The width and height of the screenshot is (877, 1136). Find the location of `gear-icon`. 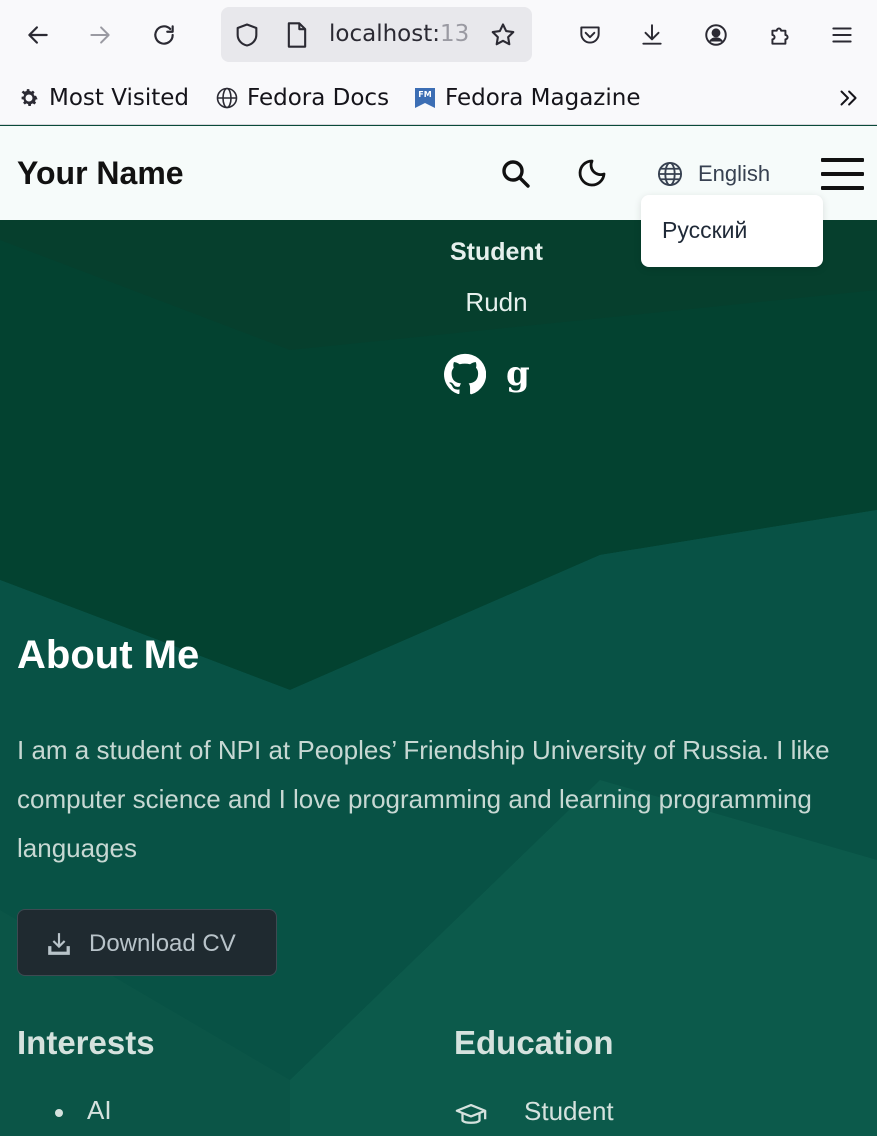

gear-icon is located at coordinates (29, 98).